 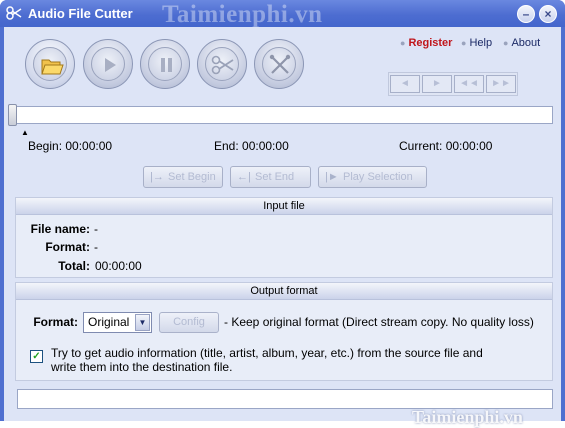 What do you see at coordinates (469, 84) in the screenshot?
I see `mini-rewind-button: ◄◄` at bounding box center [469, 84].